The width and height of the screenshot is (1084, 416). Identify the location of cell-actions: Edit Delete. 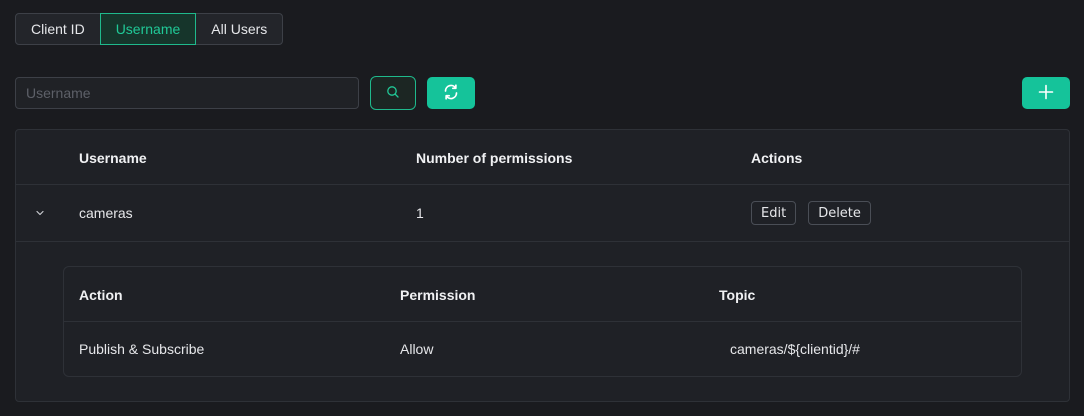
(817, 213).